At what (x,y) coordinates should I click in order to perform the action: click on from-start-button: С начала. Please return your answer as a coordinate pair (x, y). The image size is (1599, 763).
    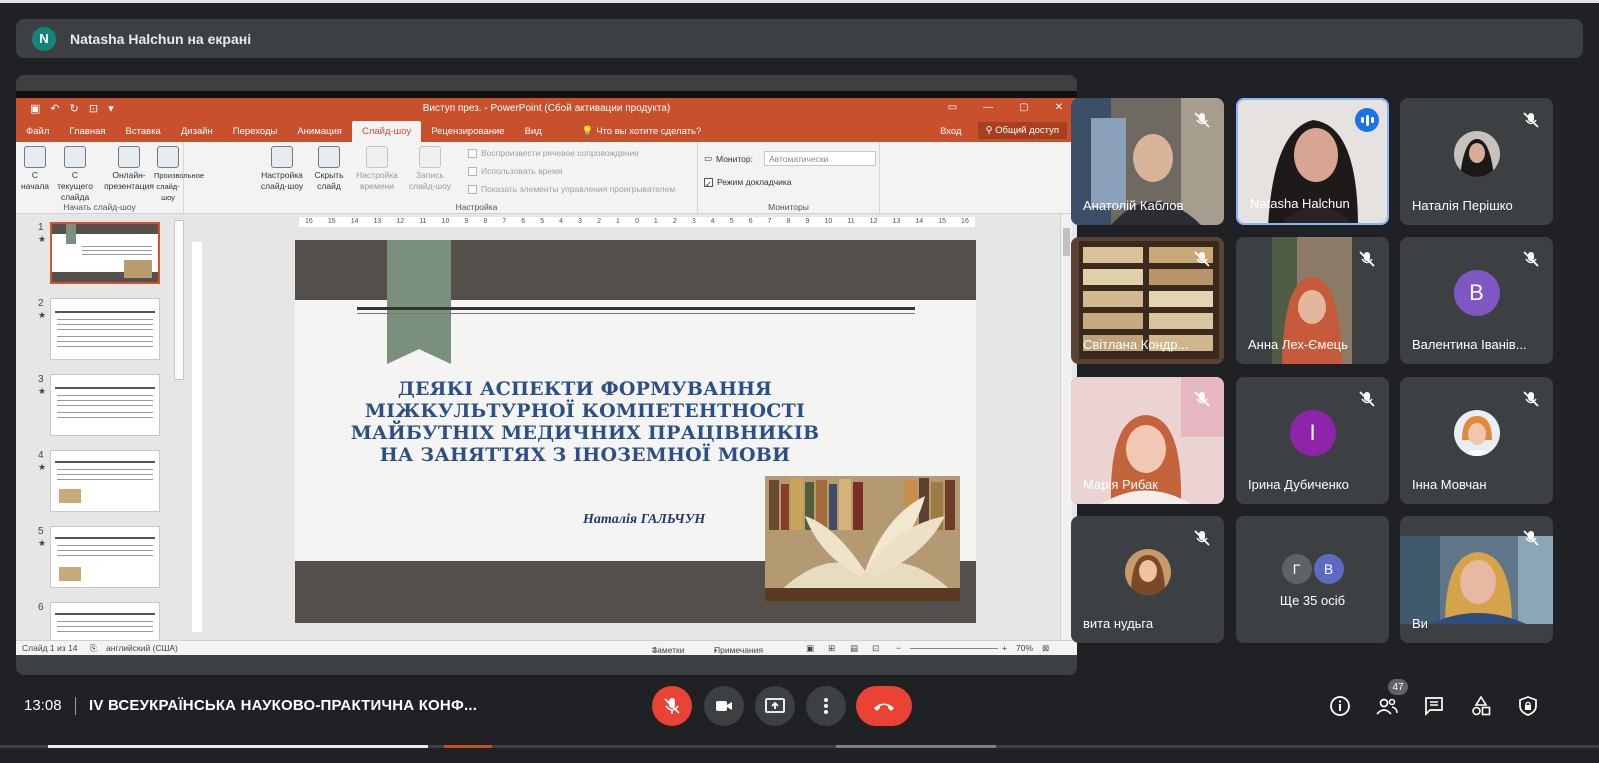
    Looking at the image, I should click on (35, 169).